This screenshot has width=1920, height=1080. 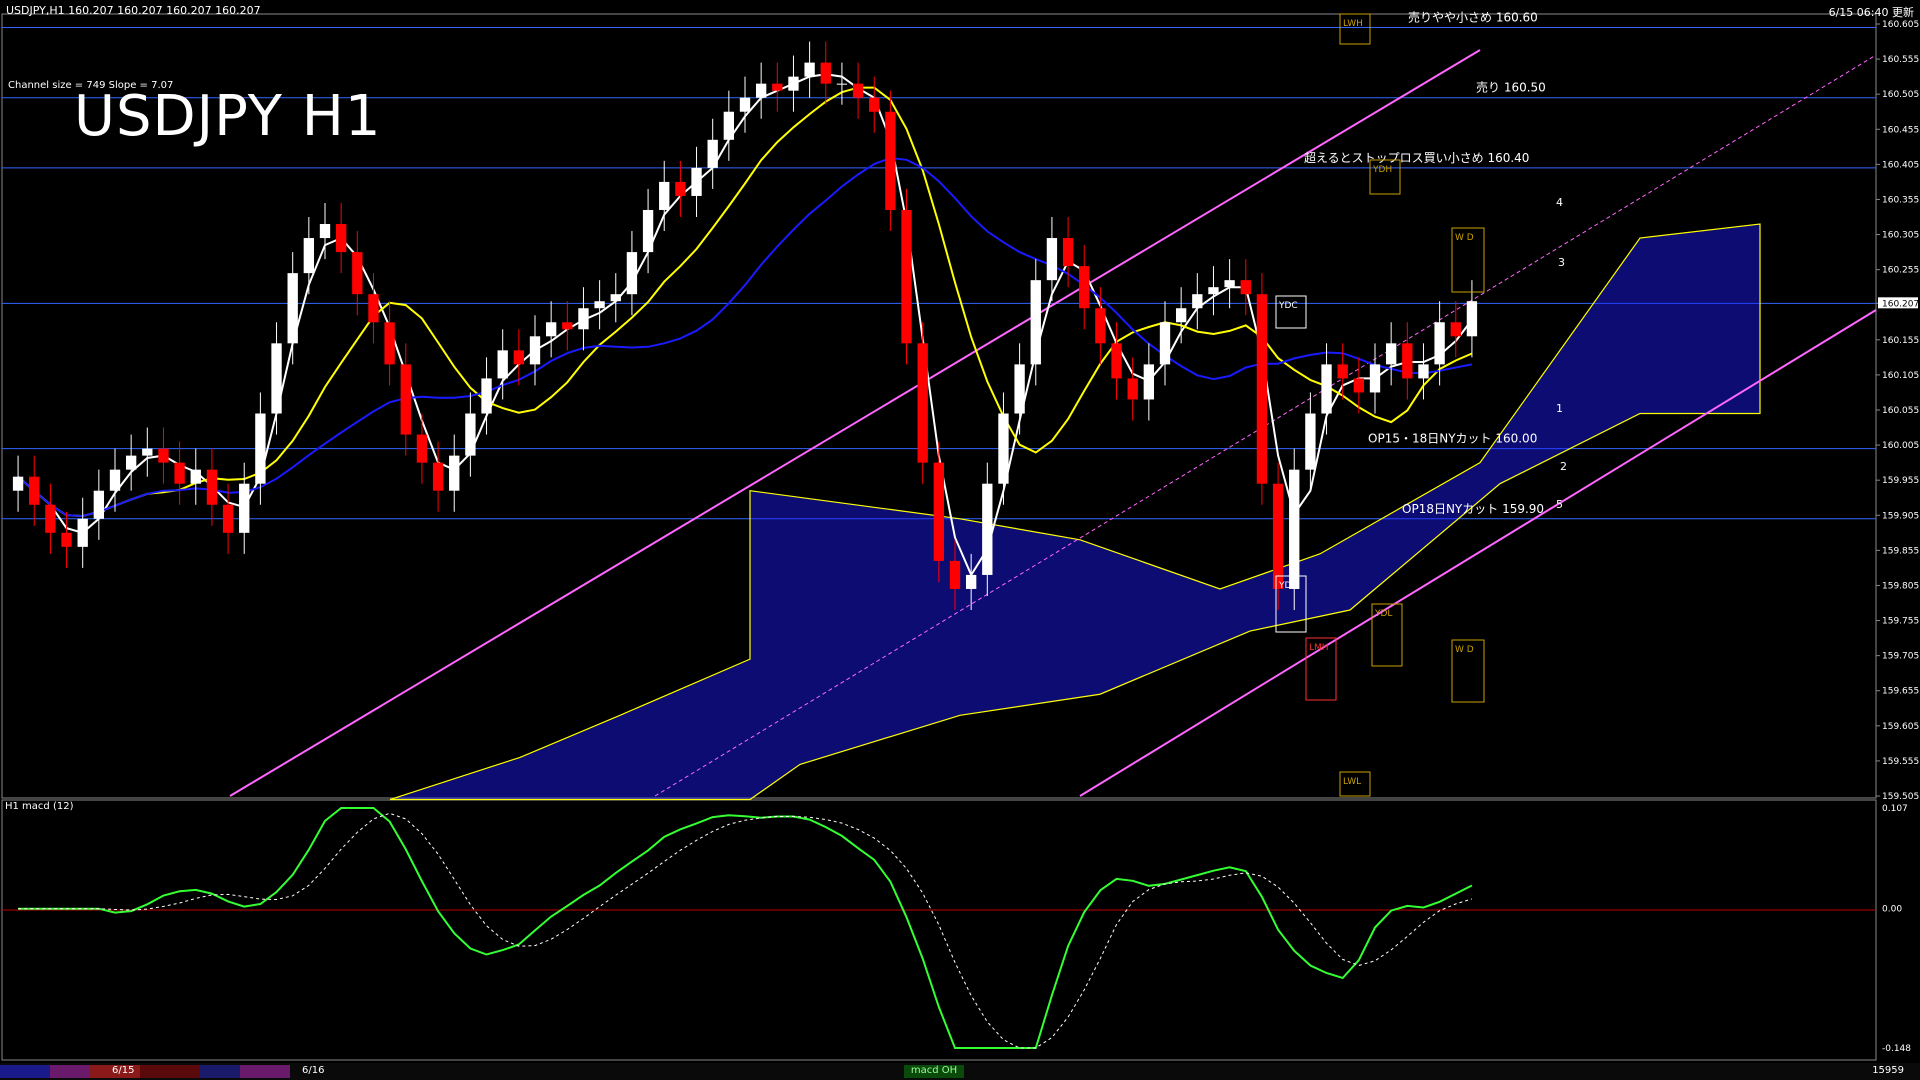 What do you see at coordinates (1892, 910) in the screenshot?
I see `macd-axis-label: 0.00` at bounding box center [1892, 910].